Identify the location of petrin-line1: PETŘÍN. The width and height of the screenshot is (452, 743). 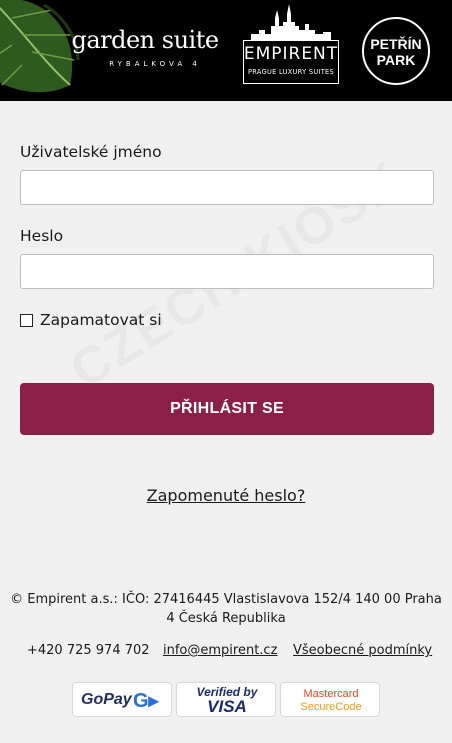
(396, 44).